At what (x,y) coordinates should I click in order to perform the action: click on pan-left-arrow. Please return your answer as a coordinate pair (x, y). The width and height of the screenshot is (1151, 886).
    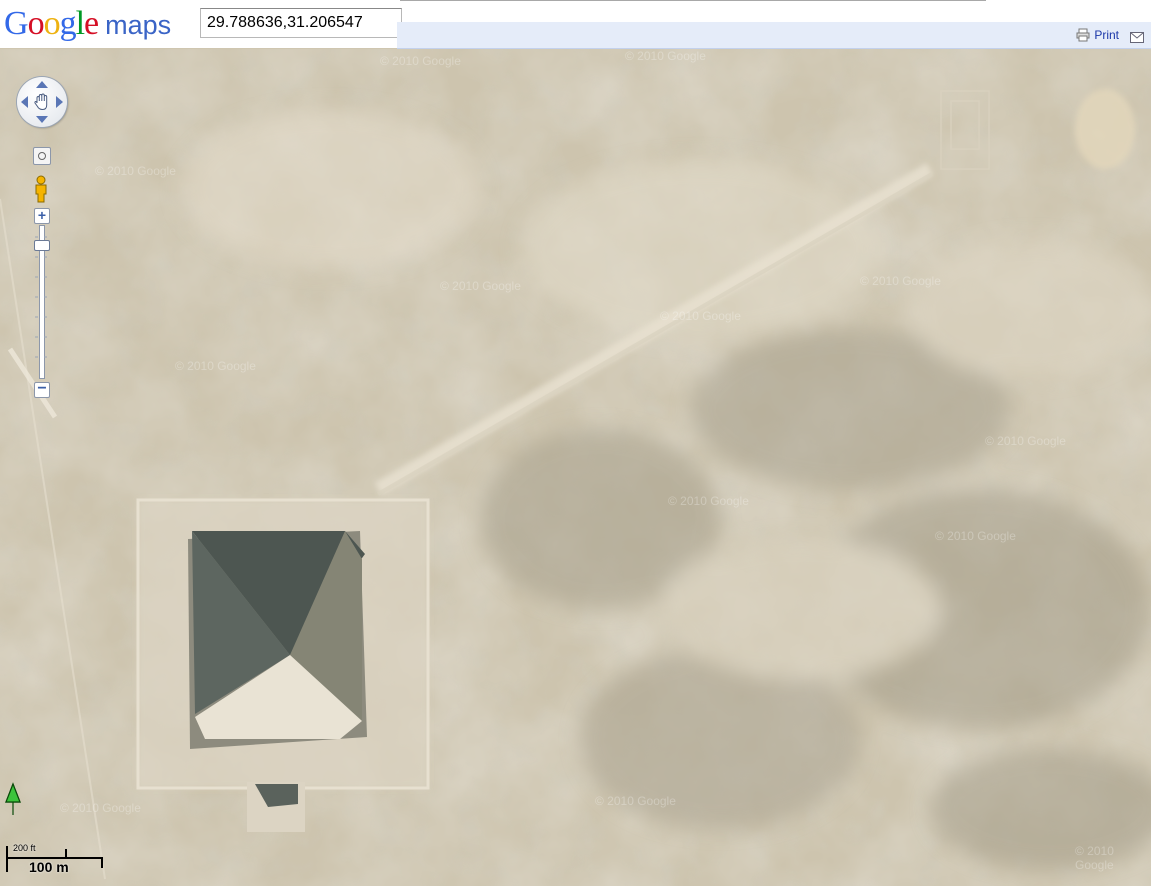
    Looking at the image, I should click on (24, 102).